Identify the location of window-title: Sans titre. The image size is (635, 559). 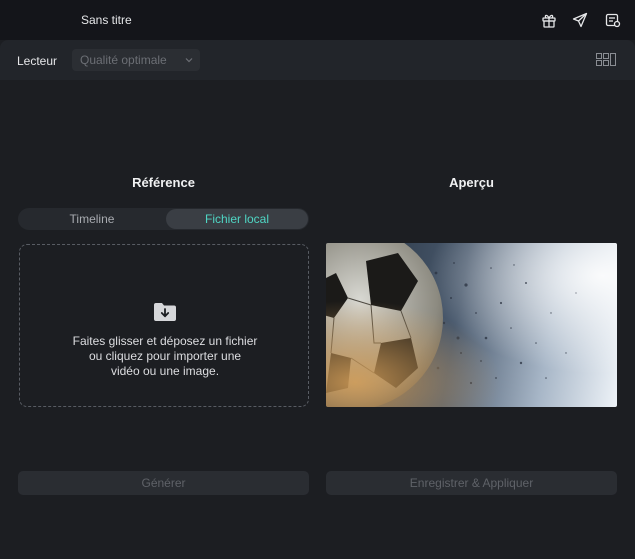
(106, 20).